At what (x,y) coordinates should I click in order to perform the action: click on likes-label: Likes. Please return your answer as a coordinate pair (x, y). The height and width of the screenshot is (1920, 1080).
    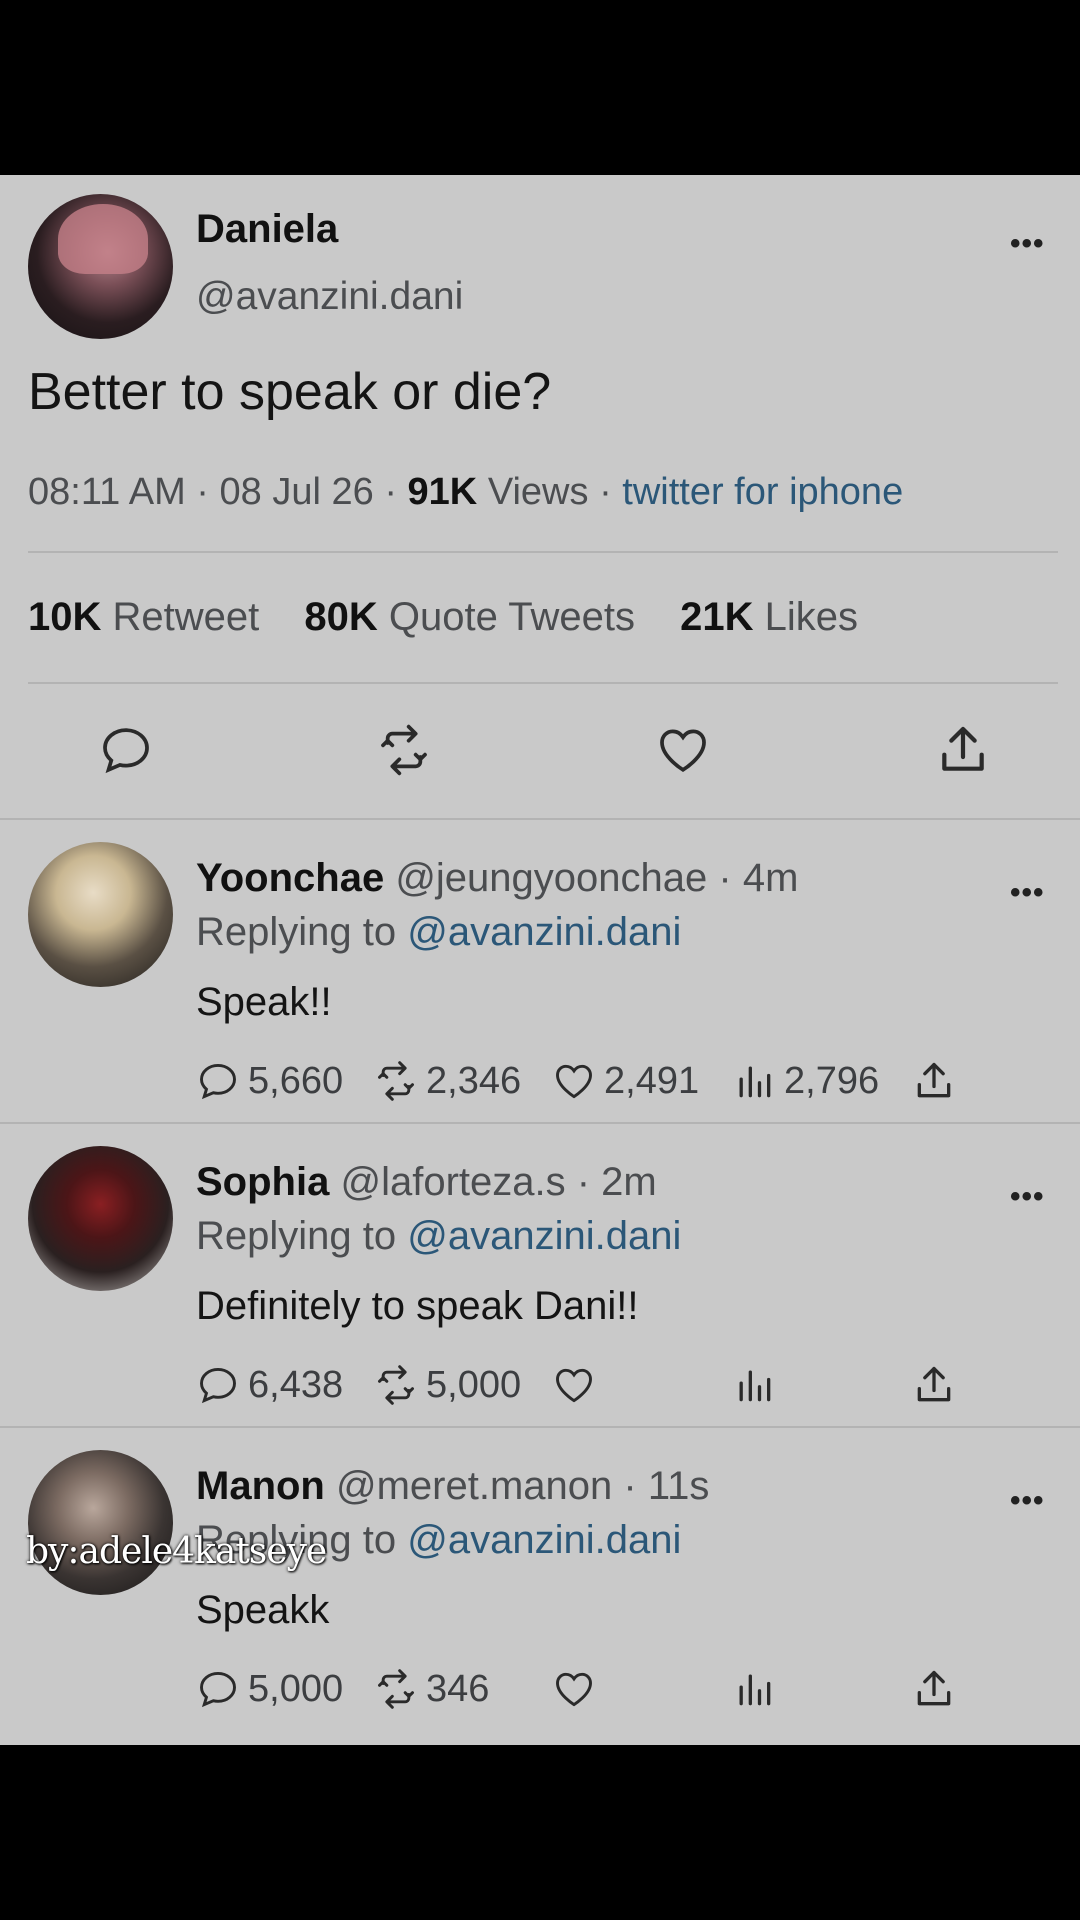
    Looking at the image, I should click on (811, 617).